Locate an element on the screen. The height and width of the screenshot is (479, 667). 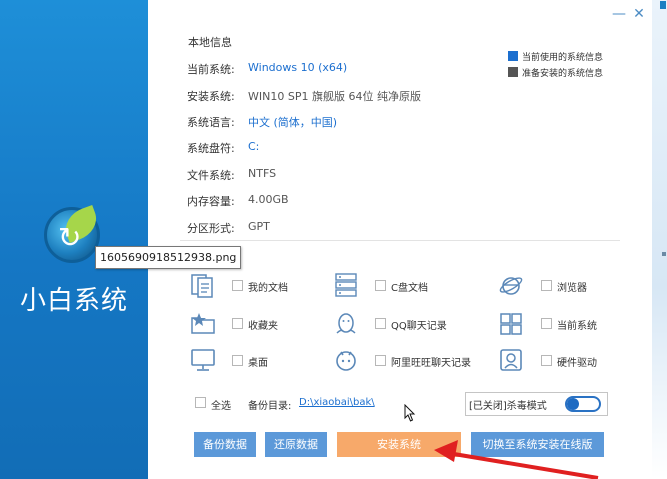
legend-prepare-label: 准备安装的系统信息 is located at coordinates (563, 74).